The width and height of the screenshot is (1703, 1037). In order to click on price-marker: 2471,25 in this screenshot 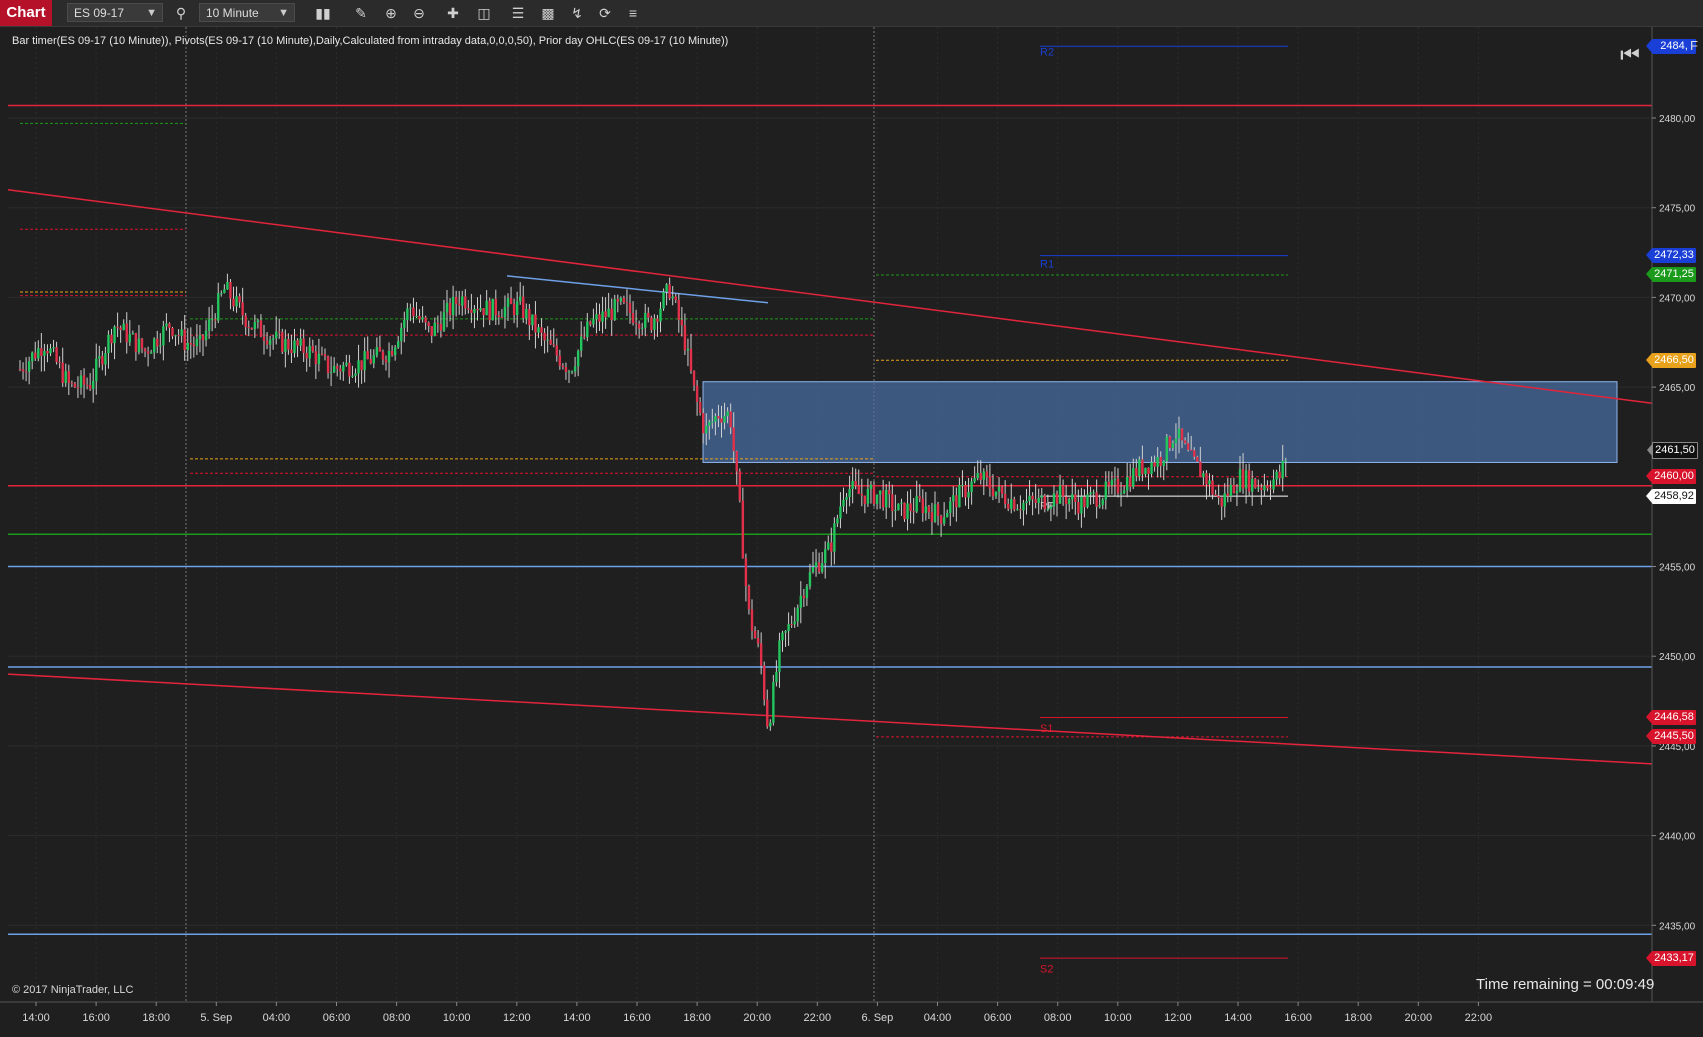, I will do `click(1671, 275)`.